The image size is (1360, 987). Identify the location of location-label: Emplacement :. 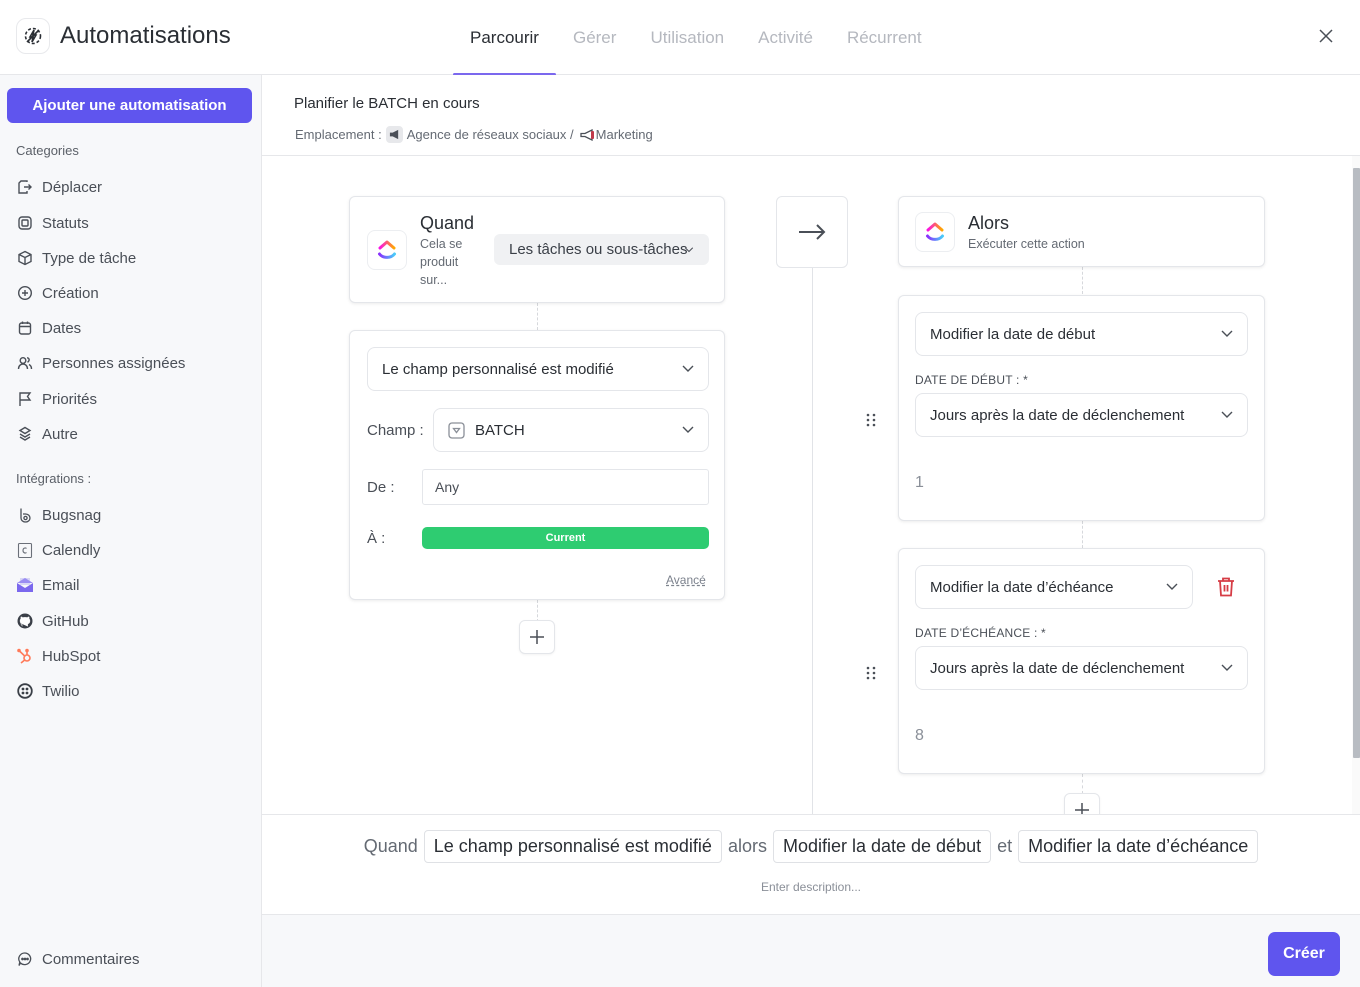
(338, 134).